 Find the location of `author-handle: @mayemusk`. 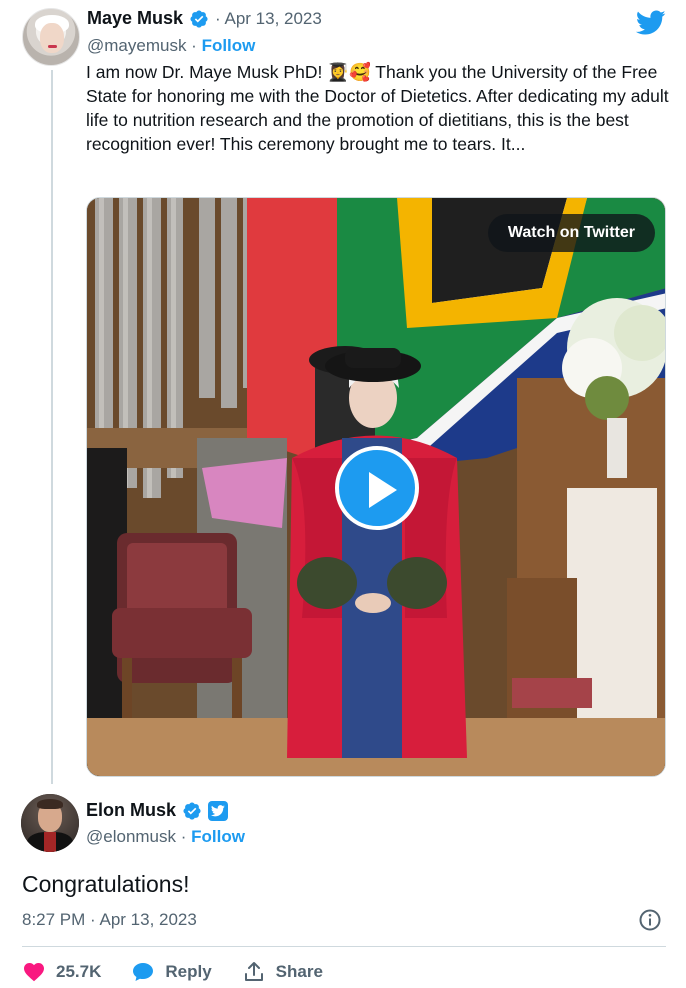

author-handle: @mayemusk is located at coordinates (136, 45).